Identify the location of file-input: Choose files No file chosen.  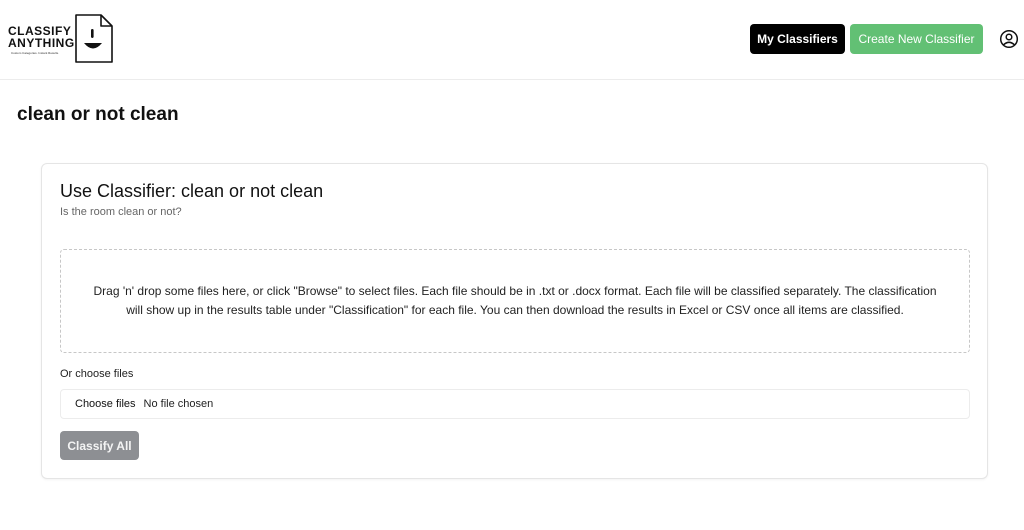
(515, 404).